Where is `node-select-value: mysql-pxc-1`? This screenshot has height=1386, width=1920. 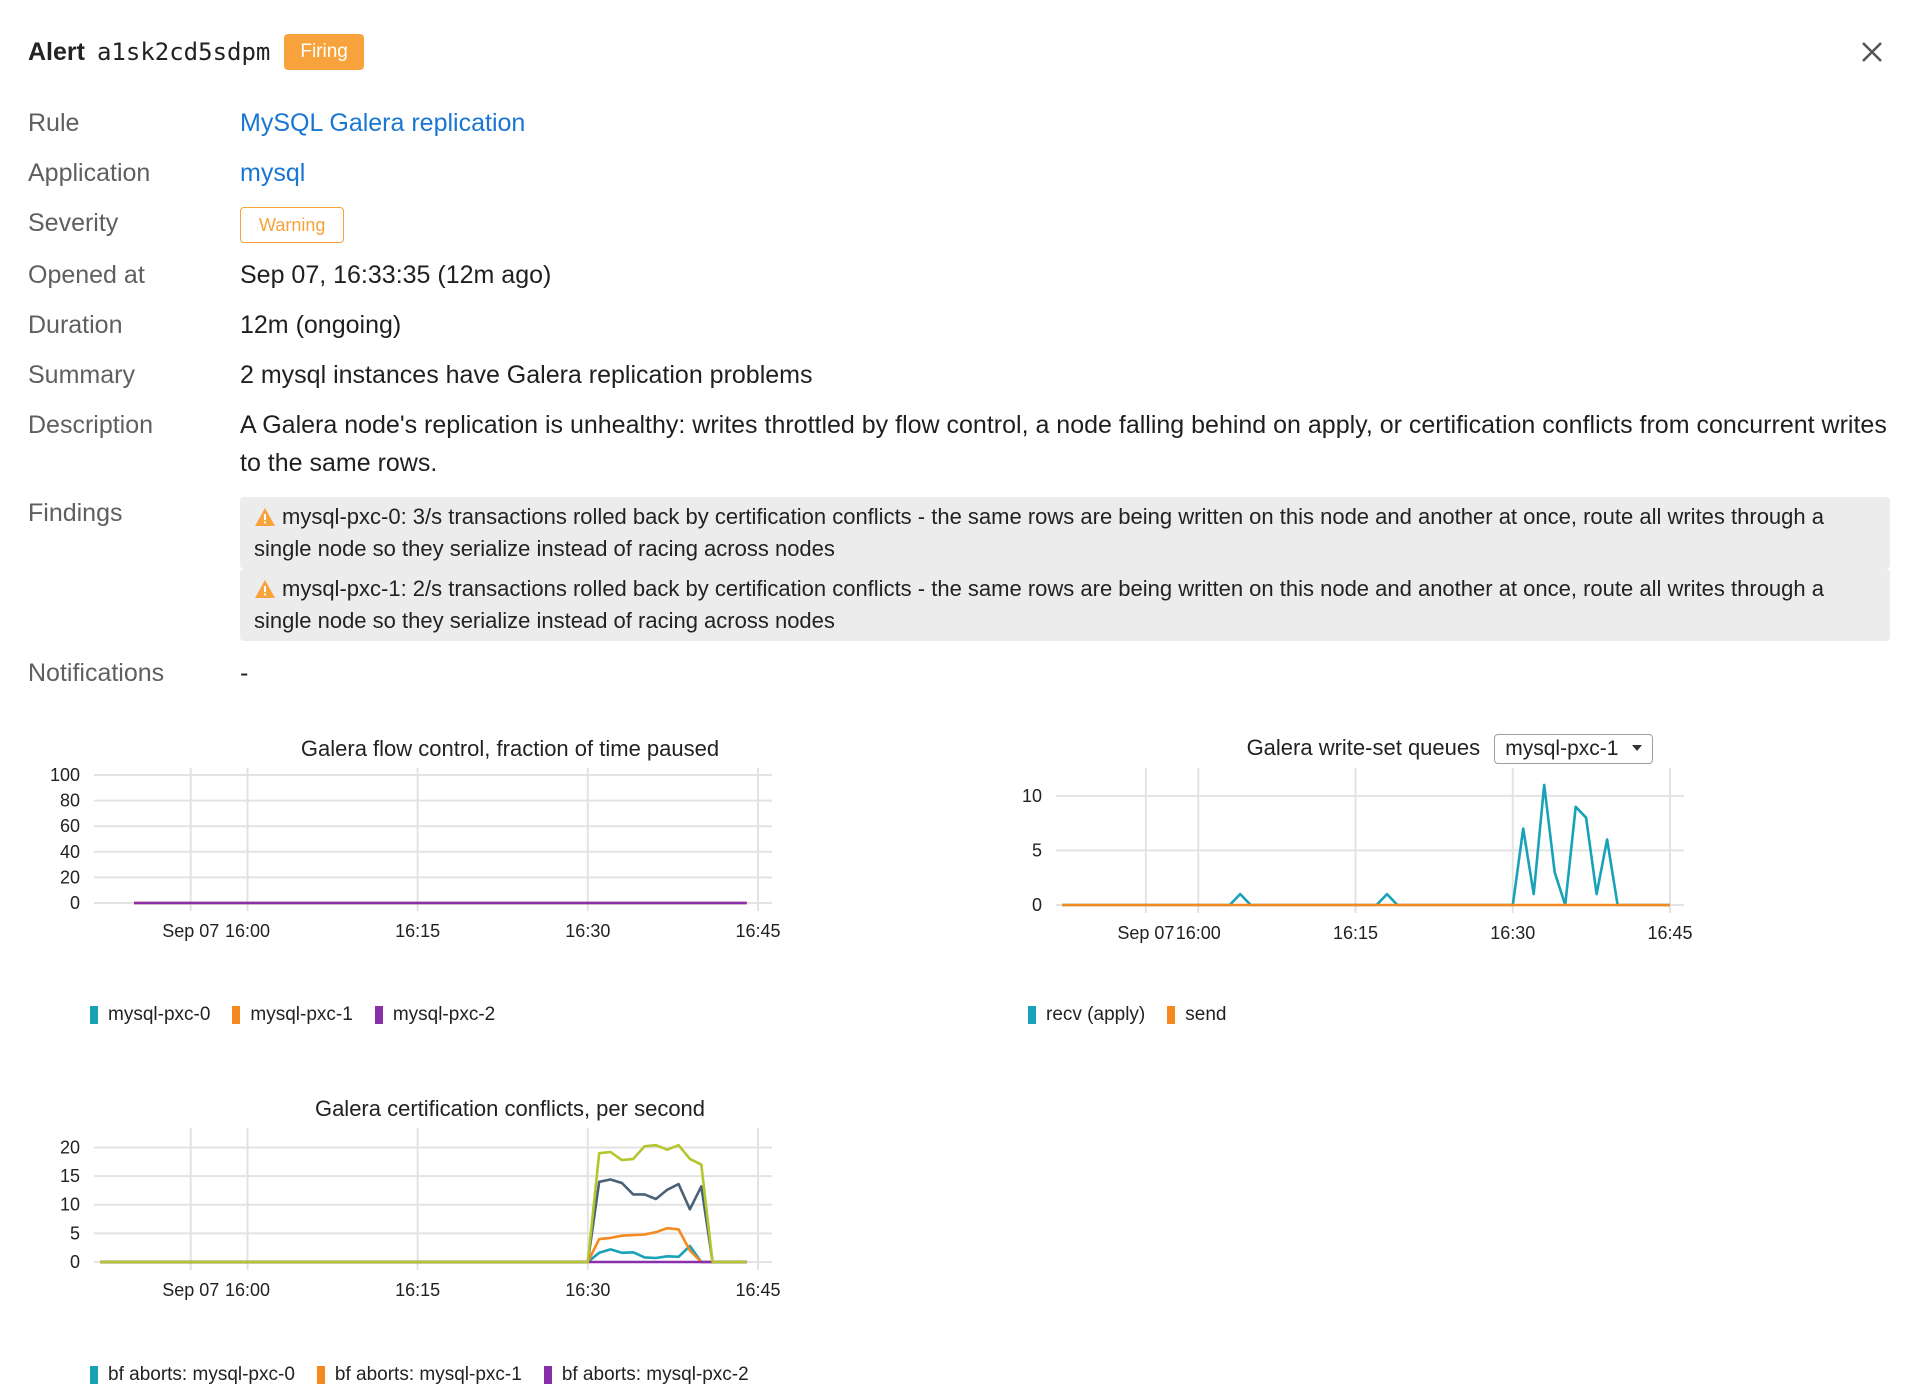
node-select-value: mysql-pxc-1 is located at coordinates (1562, 748).